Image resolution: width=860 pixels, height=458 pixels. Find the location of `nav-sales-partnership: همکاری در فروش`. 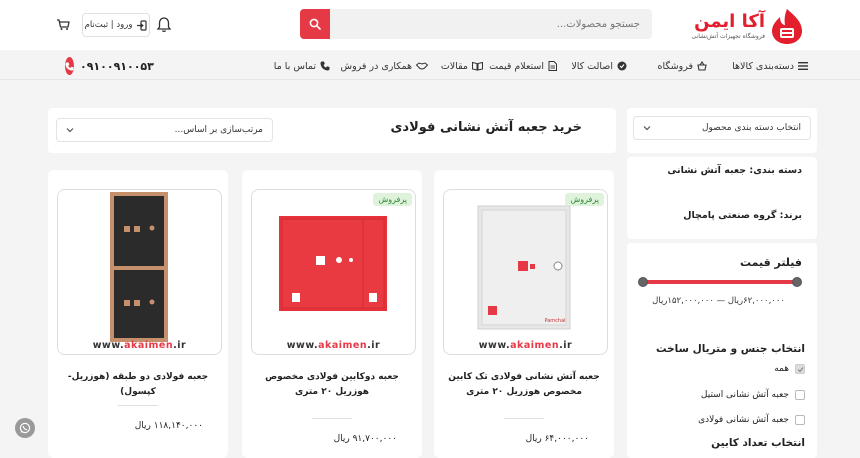

nav-sales-partnership: همکاری در فروش is located at coordinates (384, 66).